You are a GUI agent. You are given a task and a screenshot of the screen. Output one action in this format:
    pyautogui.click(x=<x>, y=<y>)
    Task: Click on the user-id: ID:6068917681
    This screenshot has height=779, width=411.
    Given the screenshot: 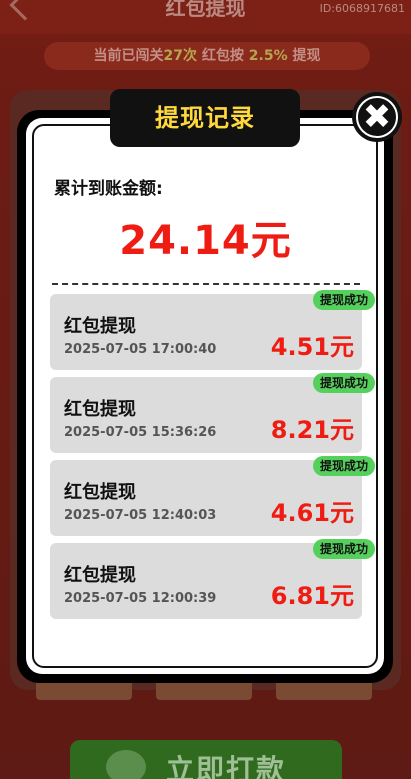 What is the action you would take?
    pyautogui.click(x=362, y=8)
    